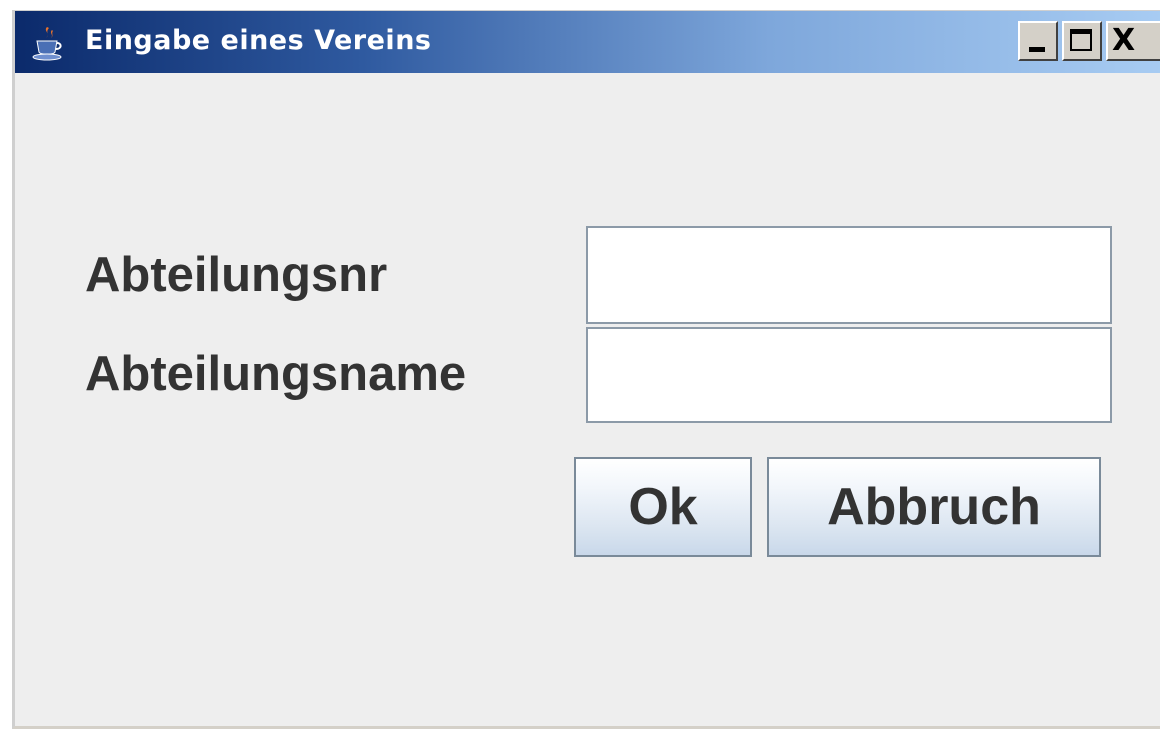 This screenshot has width=1160, height=729. What do you see at coordinates (849, 275) in the screenshot?
I see `abteilungsnr-input` at bounding box center [849, 275].